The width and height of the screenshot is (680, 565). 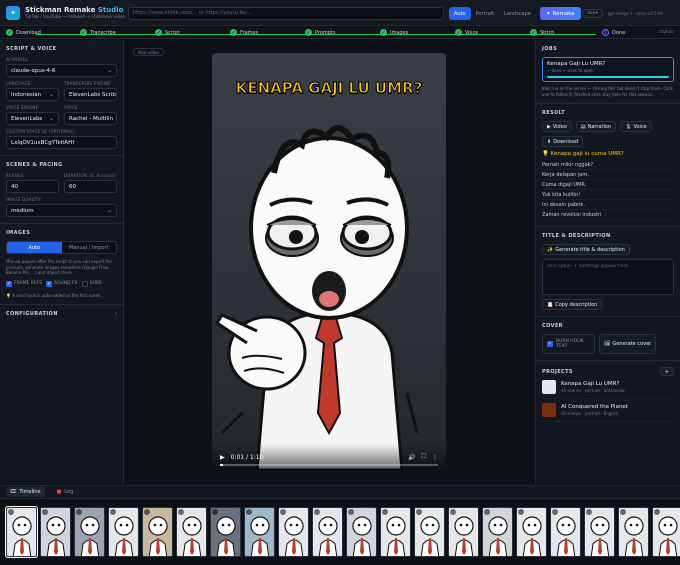 I want to click on project-meta: 40 scenes · portrait · Indonesian, so click(x=593, y=391).